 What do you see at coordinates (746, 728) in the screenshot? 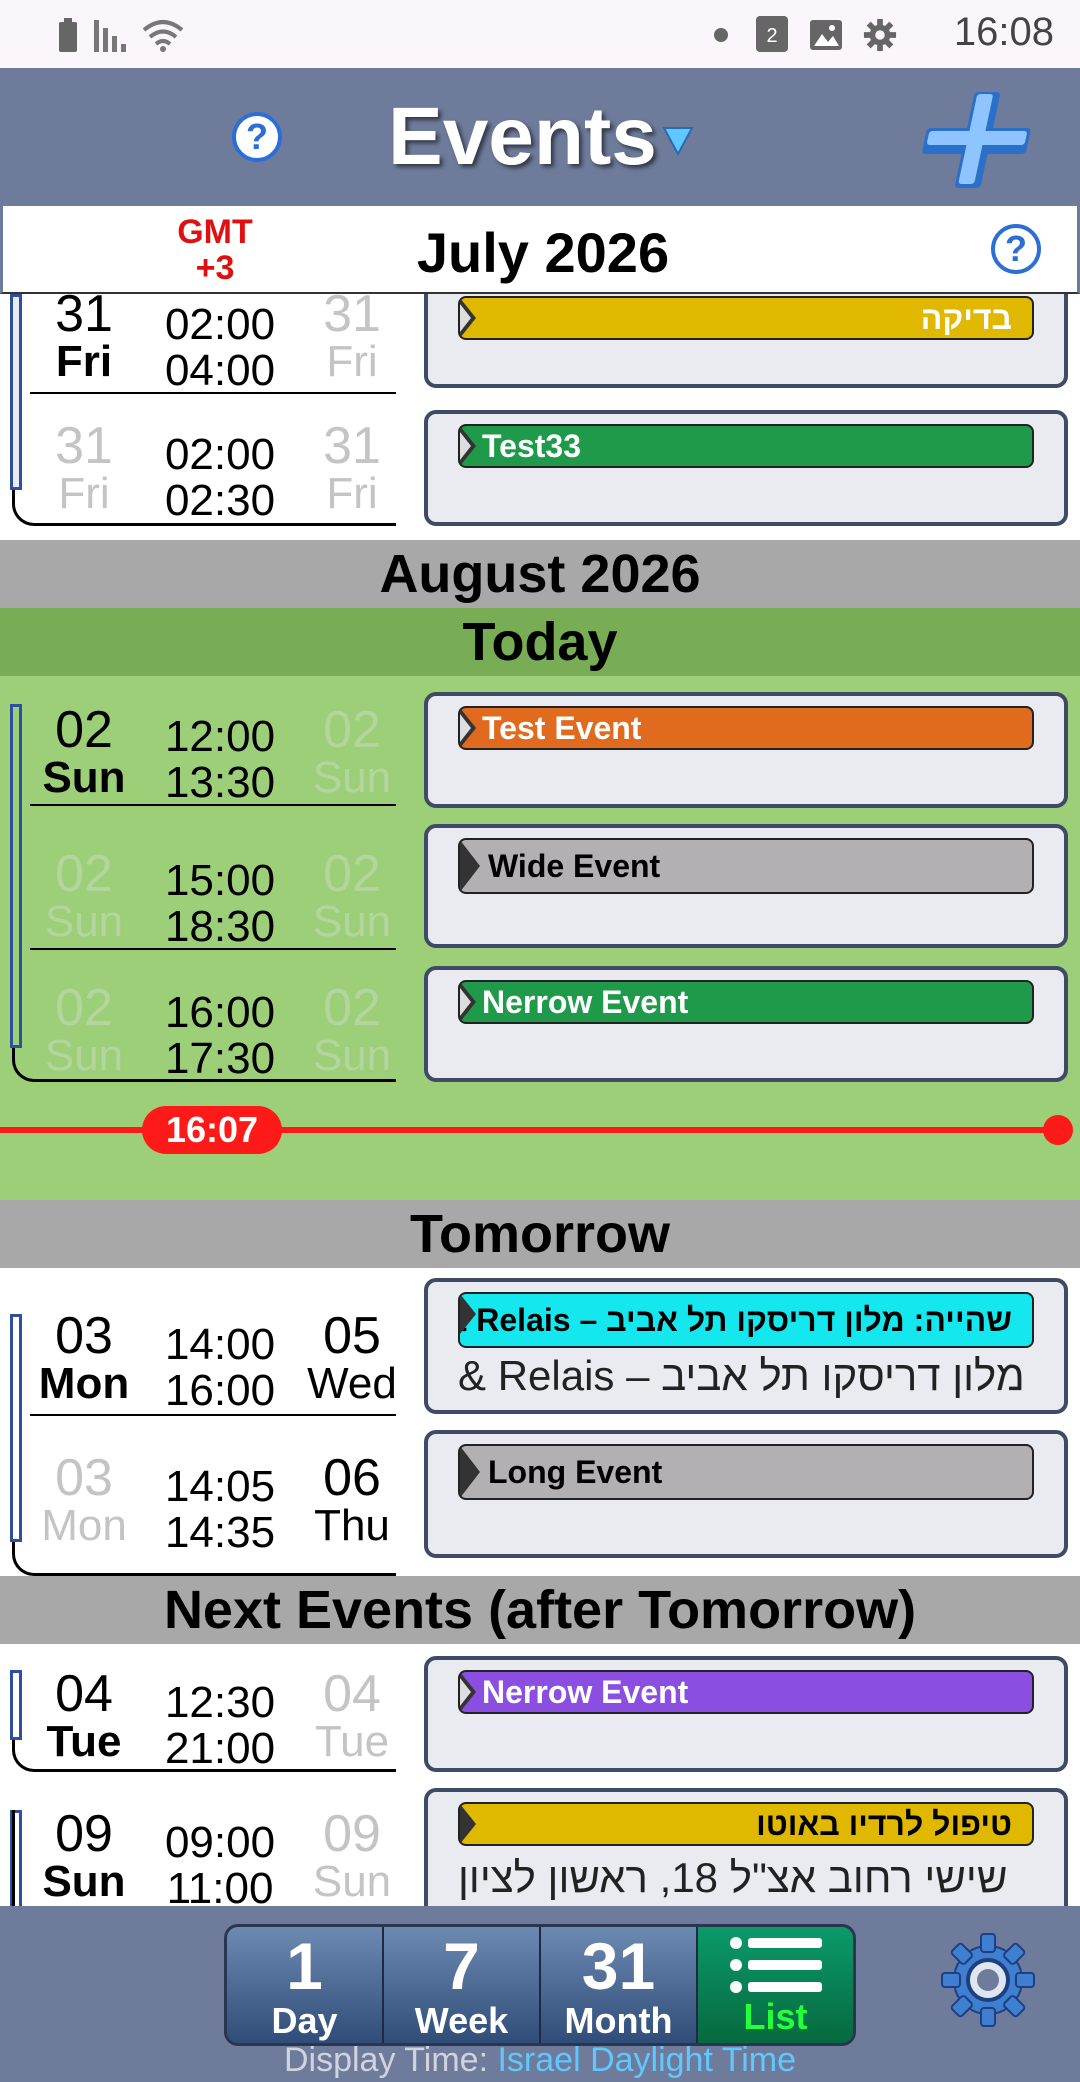
I see `event-pill: Test Event` at bounding box center [746, 728].